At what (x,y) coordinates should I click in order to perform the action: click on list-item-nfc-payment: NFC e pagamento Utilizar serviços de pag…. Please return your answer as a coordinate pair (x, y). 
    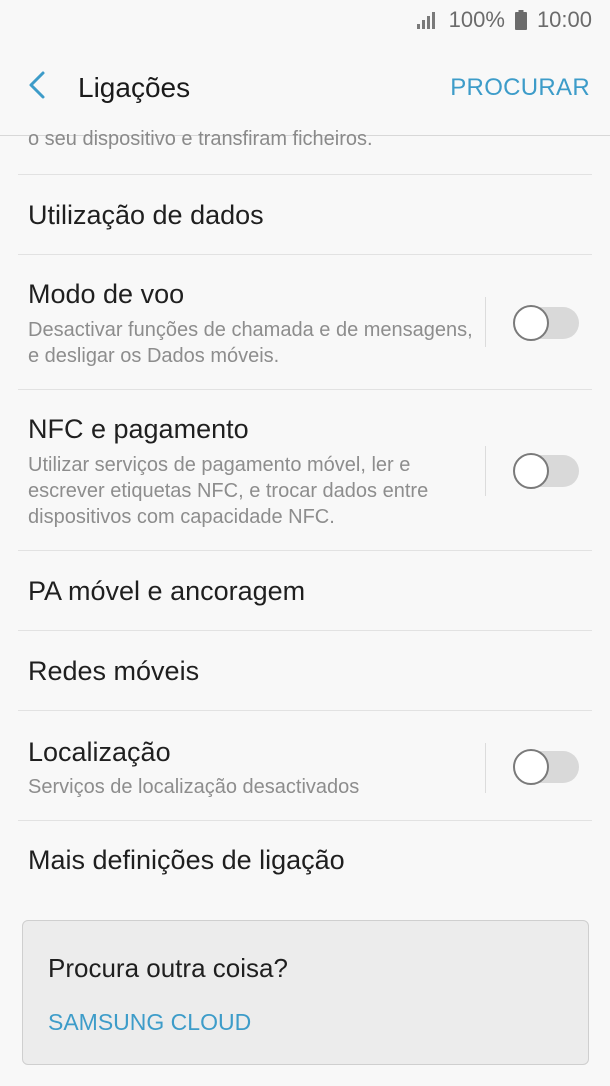
    Looking at the image, I should click on (305, 469).